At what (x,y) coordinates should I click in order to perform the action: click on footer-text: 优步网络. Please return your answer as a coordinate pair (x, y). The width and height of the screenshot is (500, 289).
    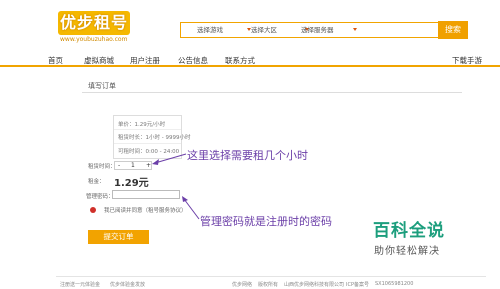
    Looking at the image, I should click on (242, 285).